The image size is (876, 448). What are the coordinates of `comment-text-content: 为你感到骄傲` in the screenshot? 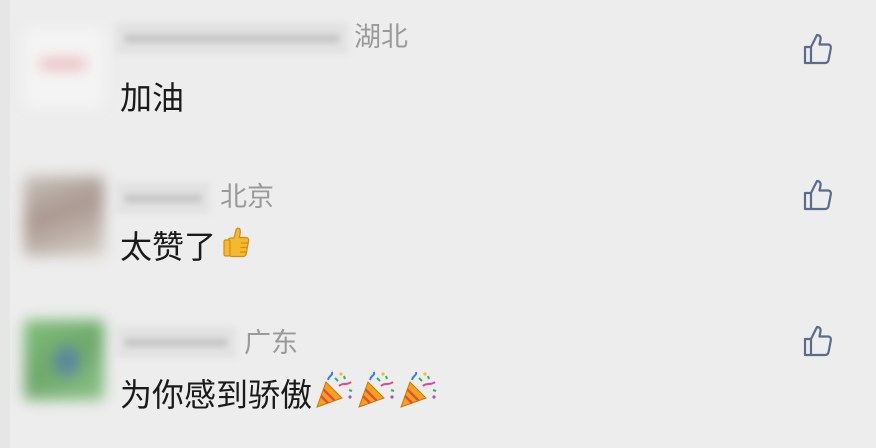 It's located at (216, 394).